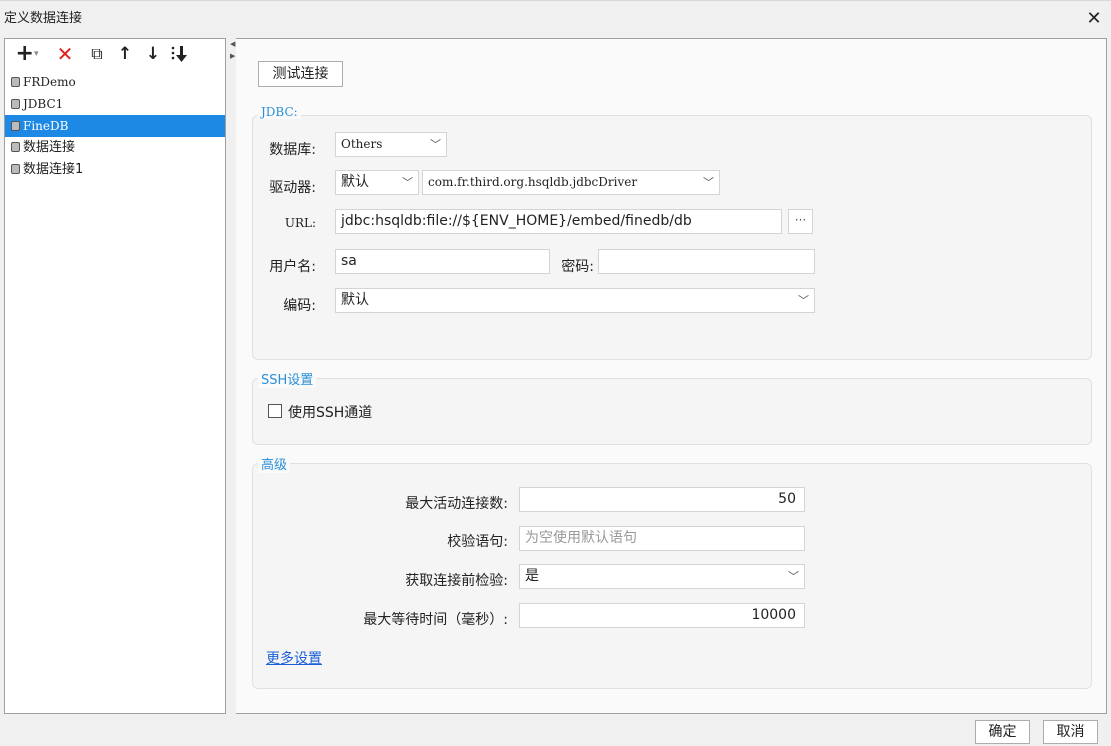 The height and width of the screenshot is (746, 1111). I want to click on username-input: sa, so click(442, 261).